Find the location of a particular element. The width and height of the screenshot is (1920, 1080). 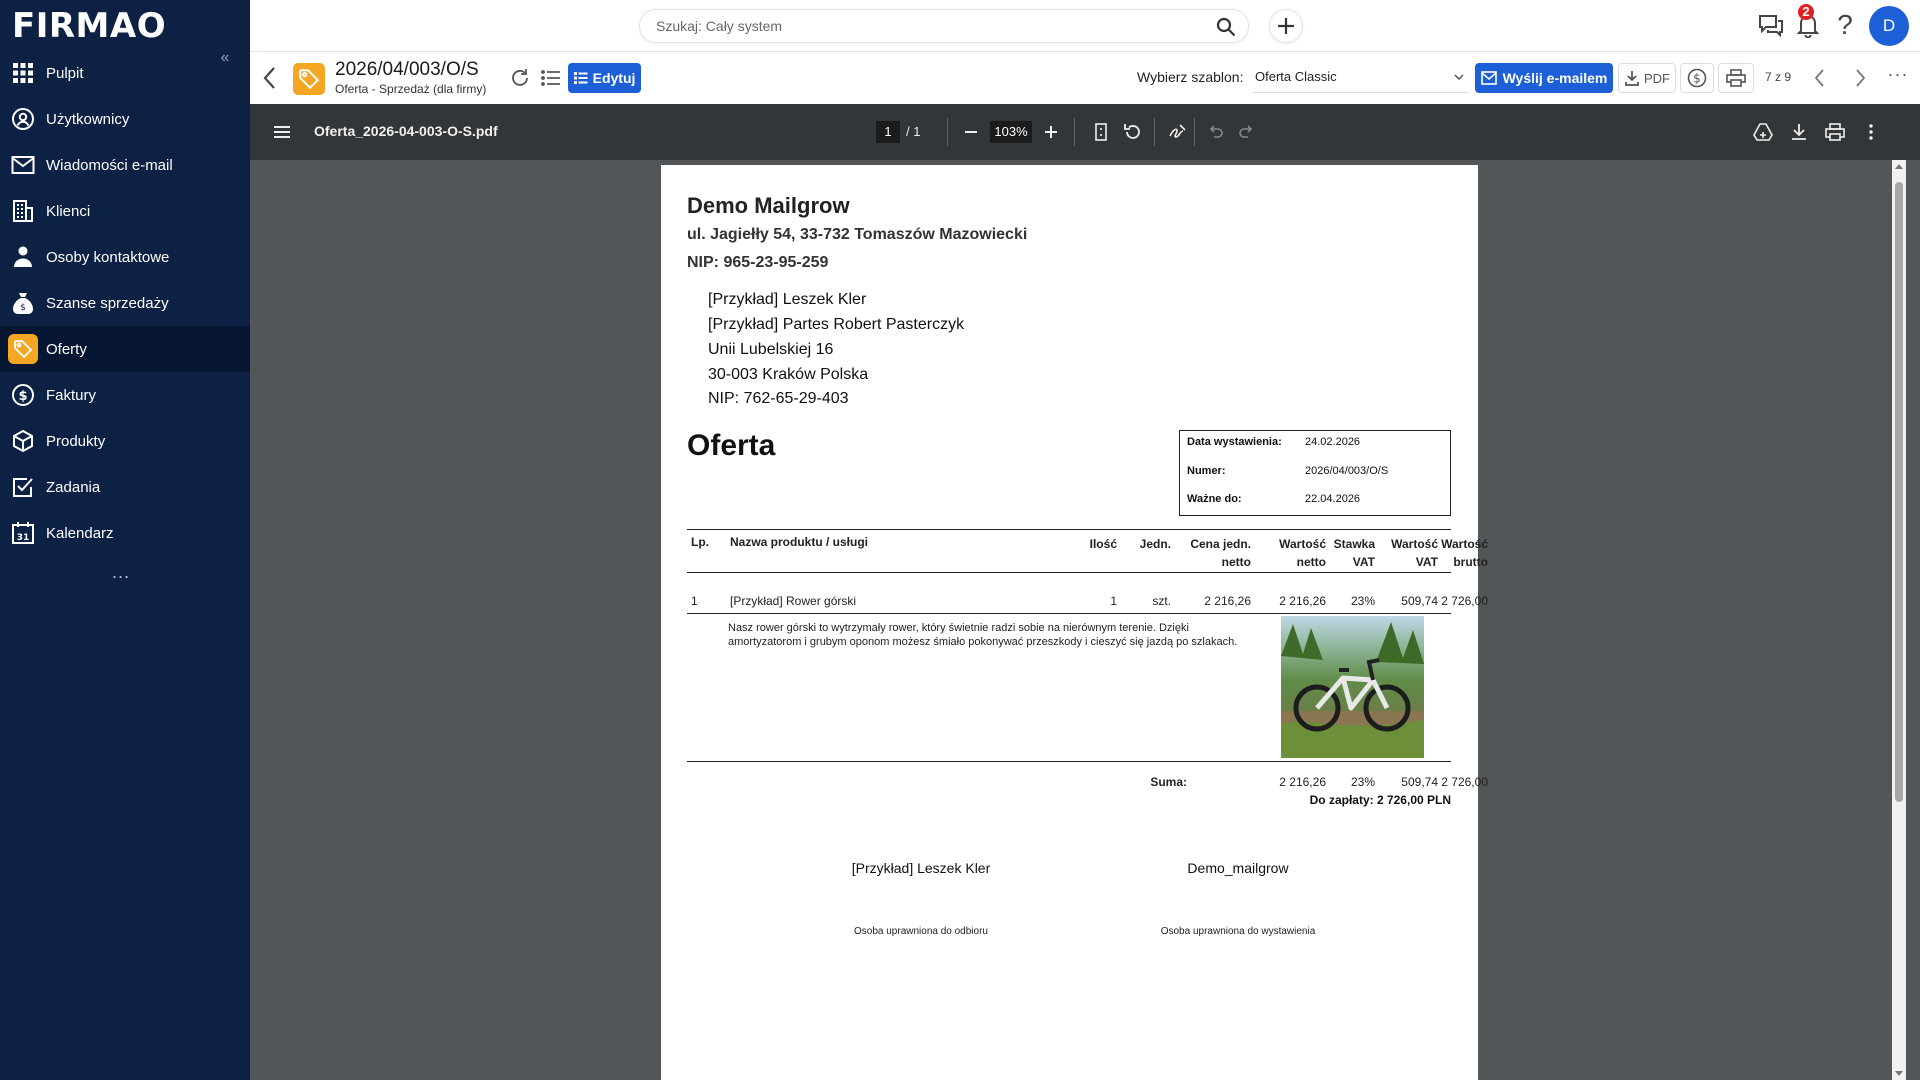

global-search is located at coordinates (944, 26).